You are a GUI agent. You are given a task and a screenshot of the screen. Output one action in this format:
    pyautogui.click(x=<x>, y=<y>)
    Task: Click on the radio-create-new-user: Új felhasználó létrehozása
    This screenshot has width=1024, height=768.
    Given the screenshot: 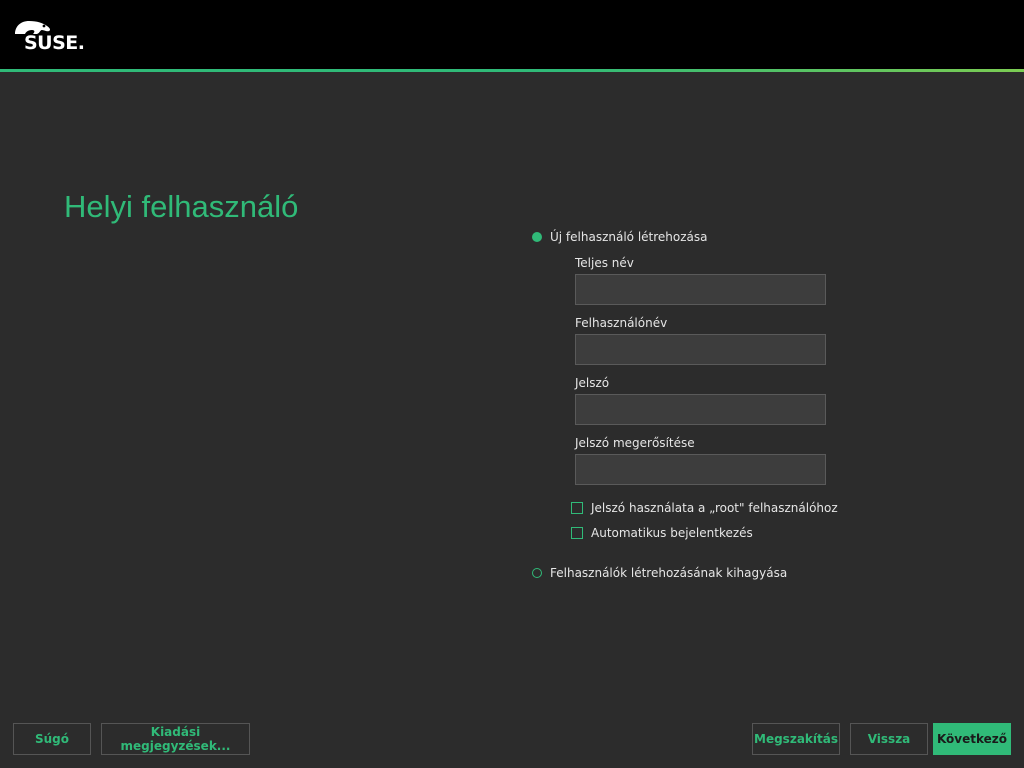 What is the action you would take?
    pyautogui.click(x=620, y=237)
    